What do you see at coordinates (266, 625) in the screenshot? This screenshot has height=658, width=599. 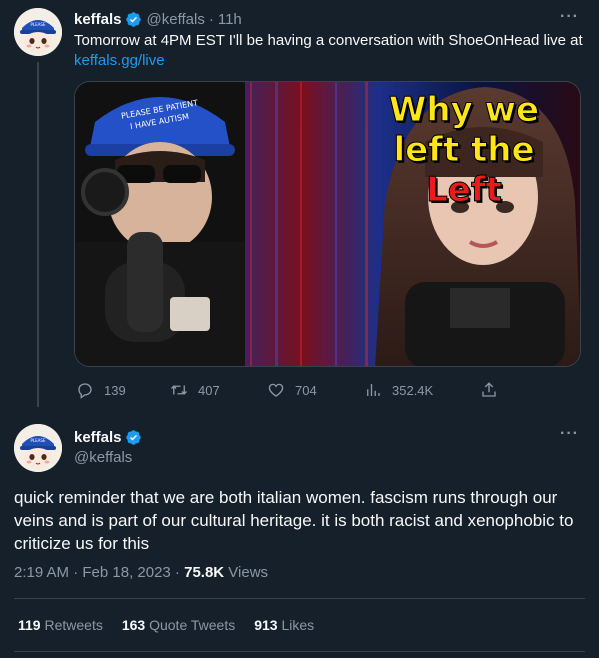 I see `likes-count: 913` at bounding box center [266, 625].